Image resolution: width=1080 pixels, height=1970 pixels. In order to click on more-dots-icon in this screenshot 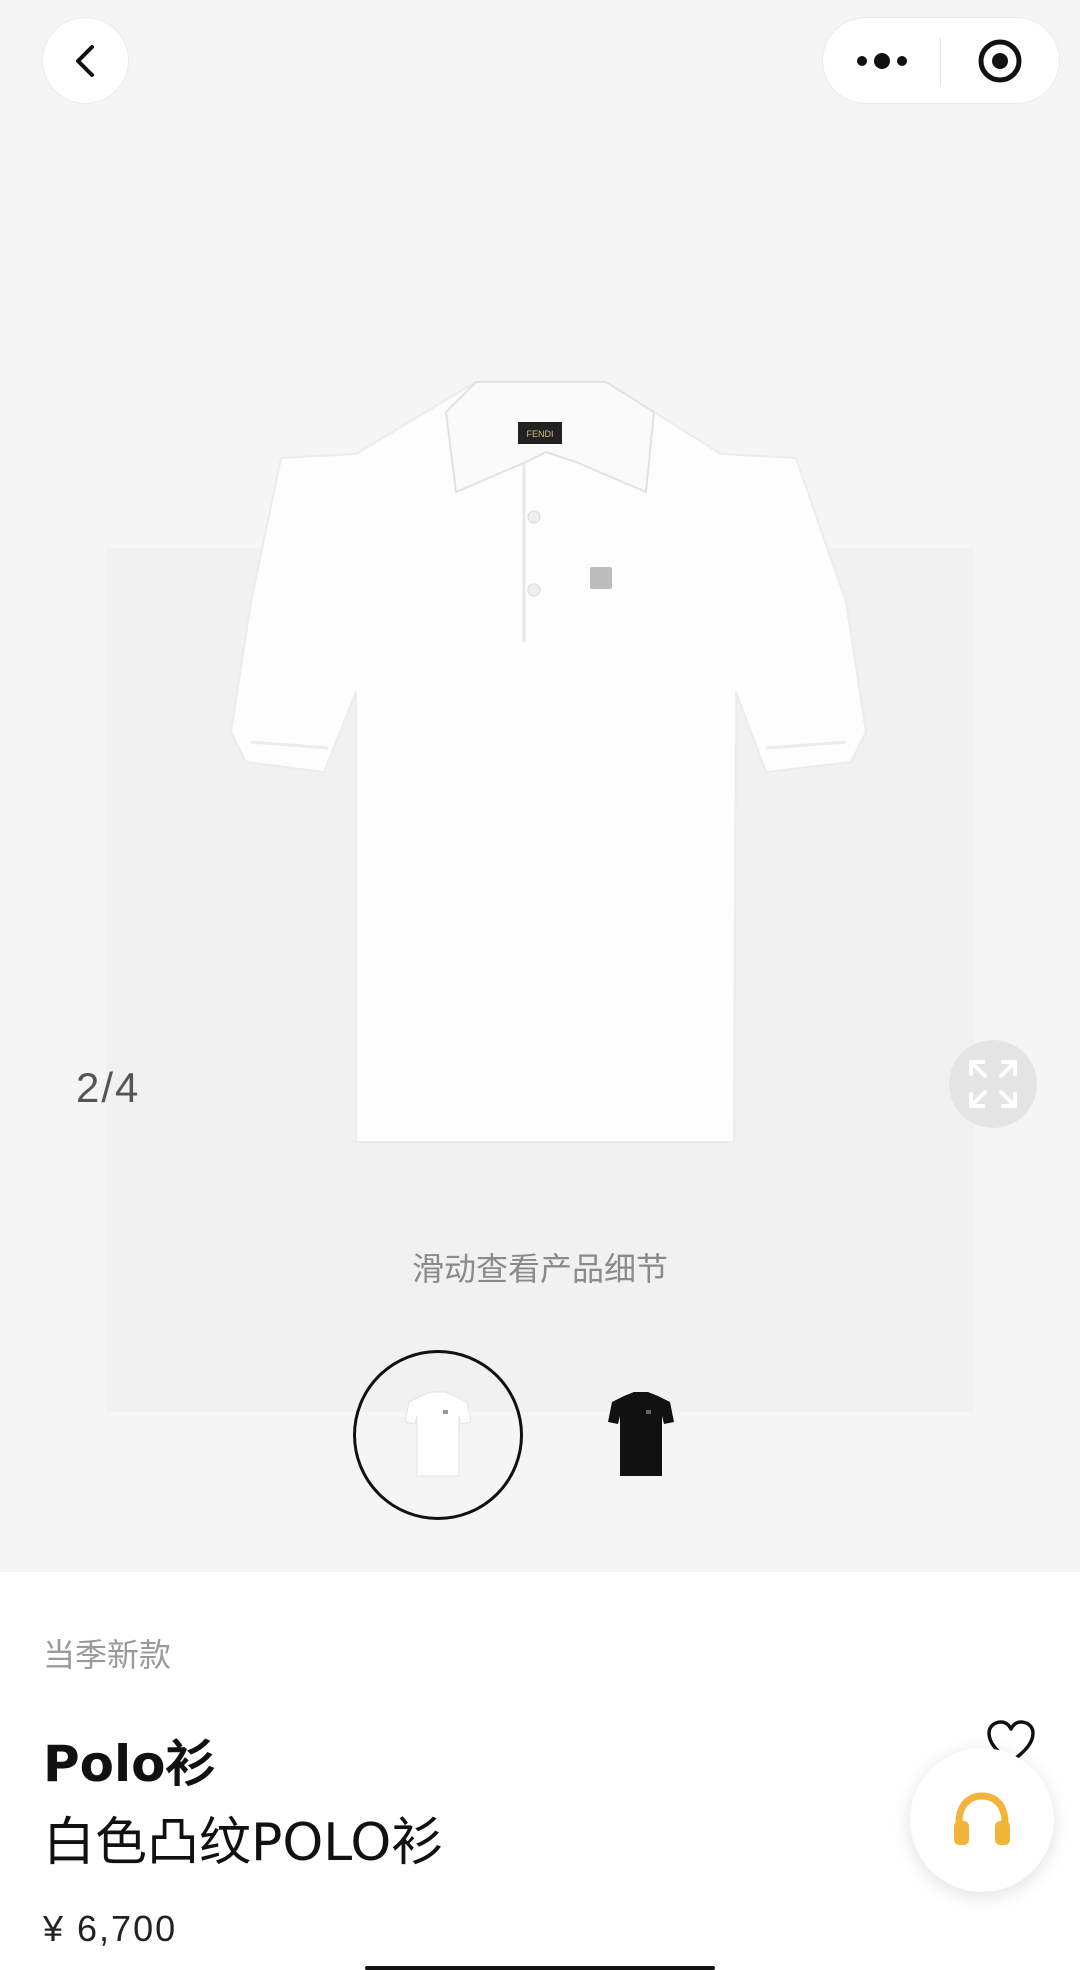, I will do `click(881, 60)`.